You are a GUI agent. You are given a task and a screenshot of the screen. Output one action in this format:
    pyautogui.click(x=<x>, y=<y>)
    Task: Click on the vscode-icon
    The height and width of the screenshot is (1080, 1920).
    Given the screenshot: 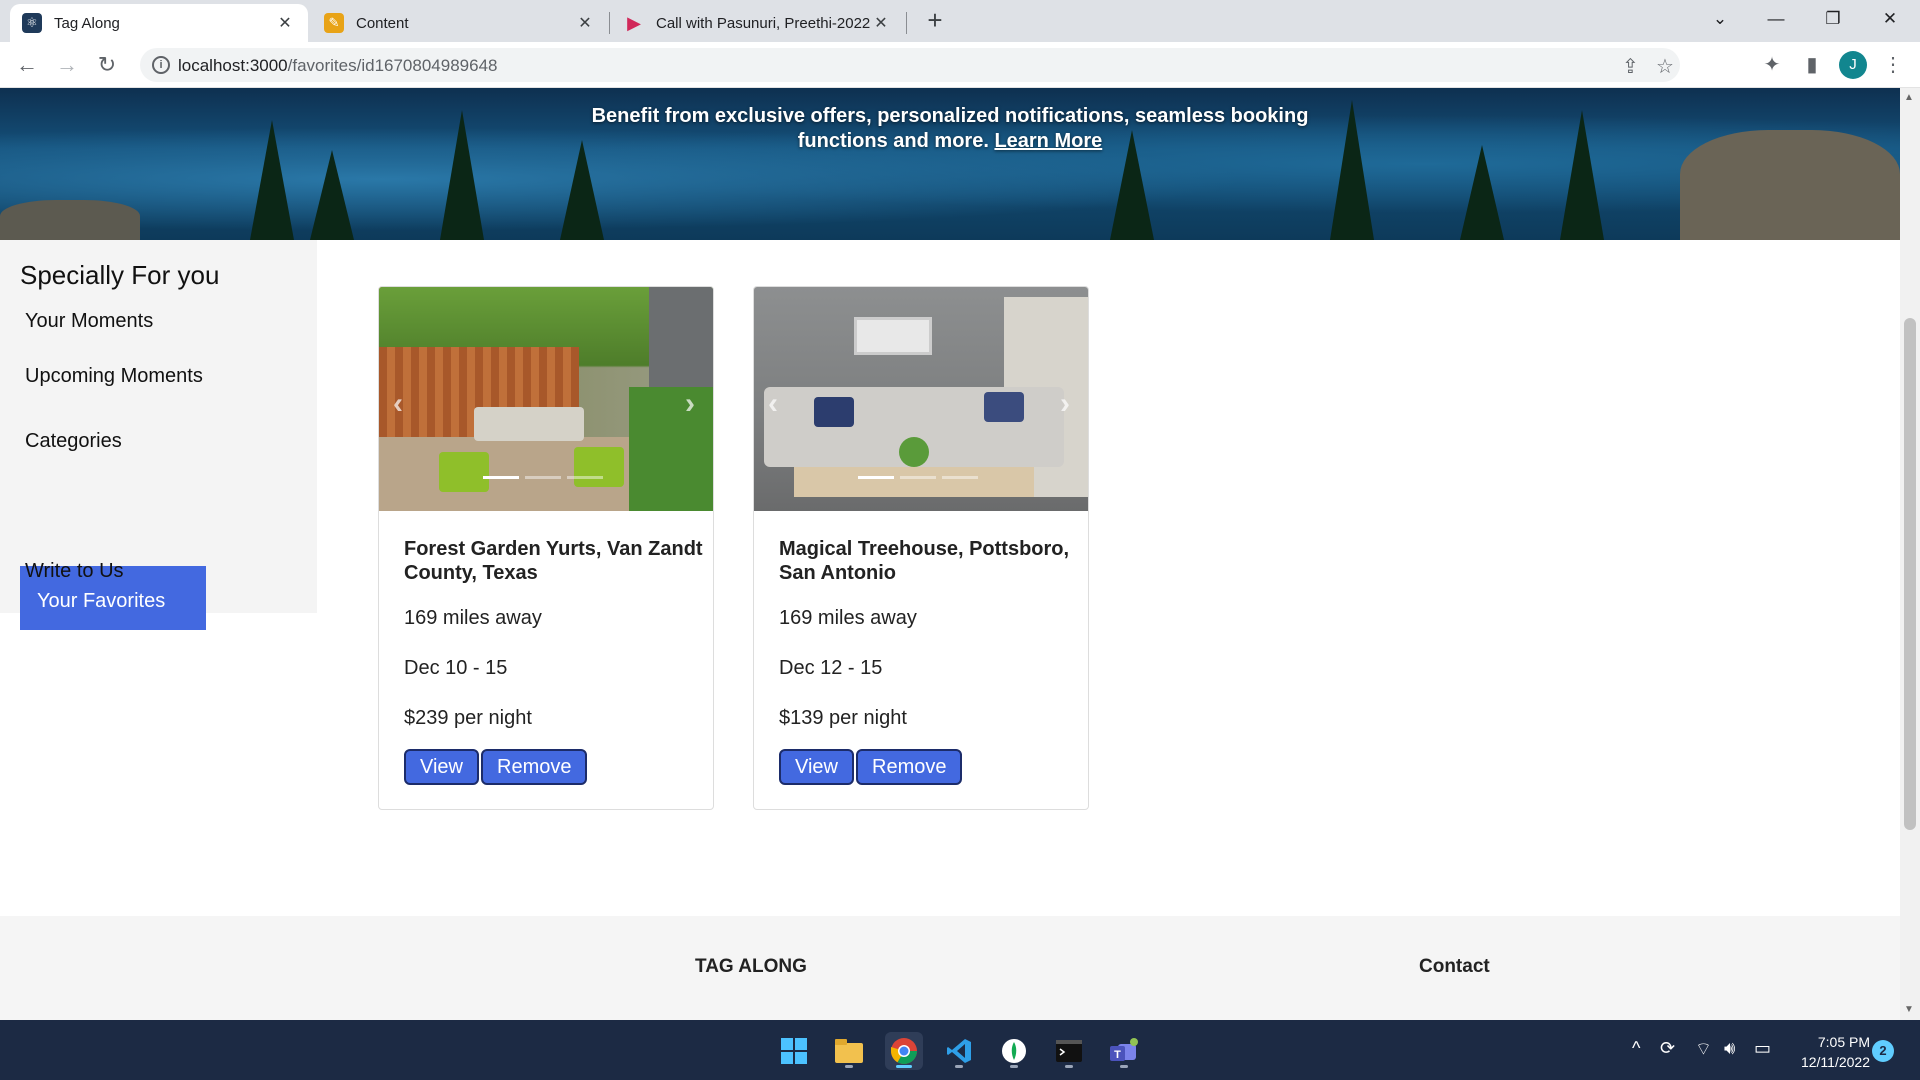 What is the action you would take?
    pyautogui.click(x=959, y=1051)
    